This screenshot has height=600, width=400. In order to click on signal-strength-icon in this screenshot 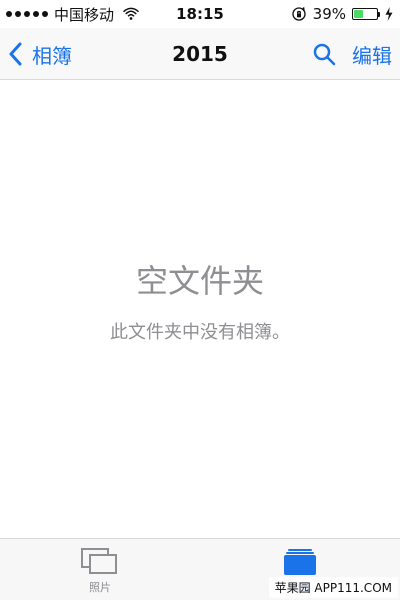, I will do `click(27, 14)`.